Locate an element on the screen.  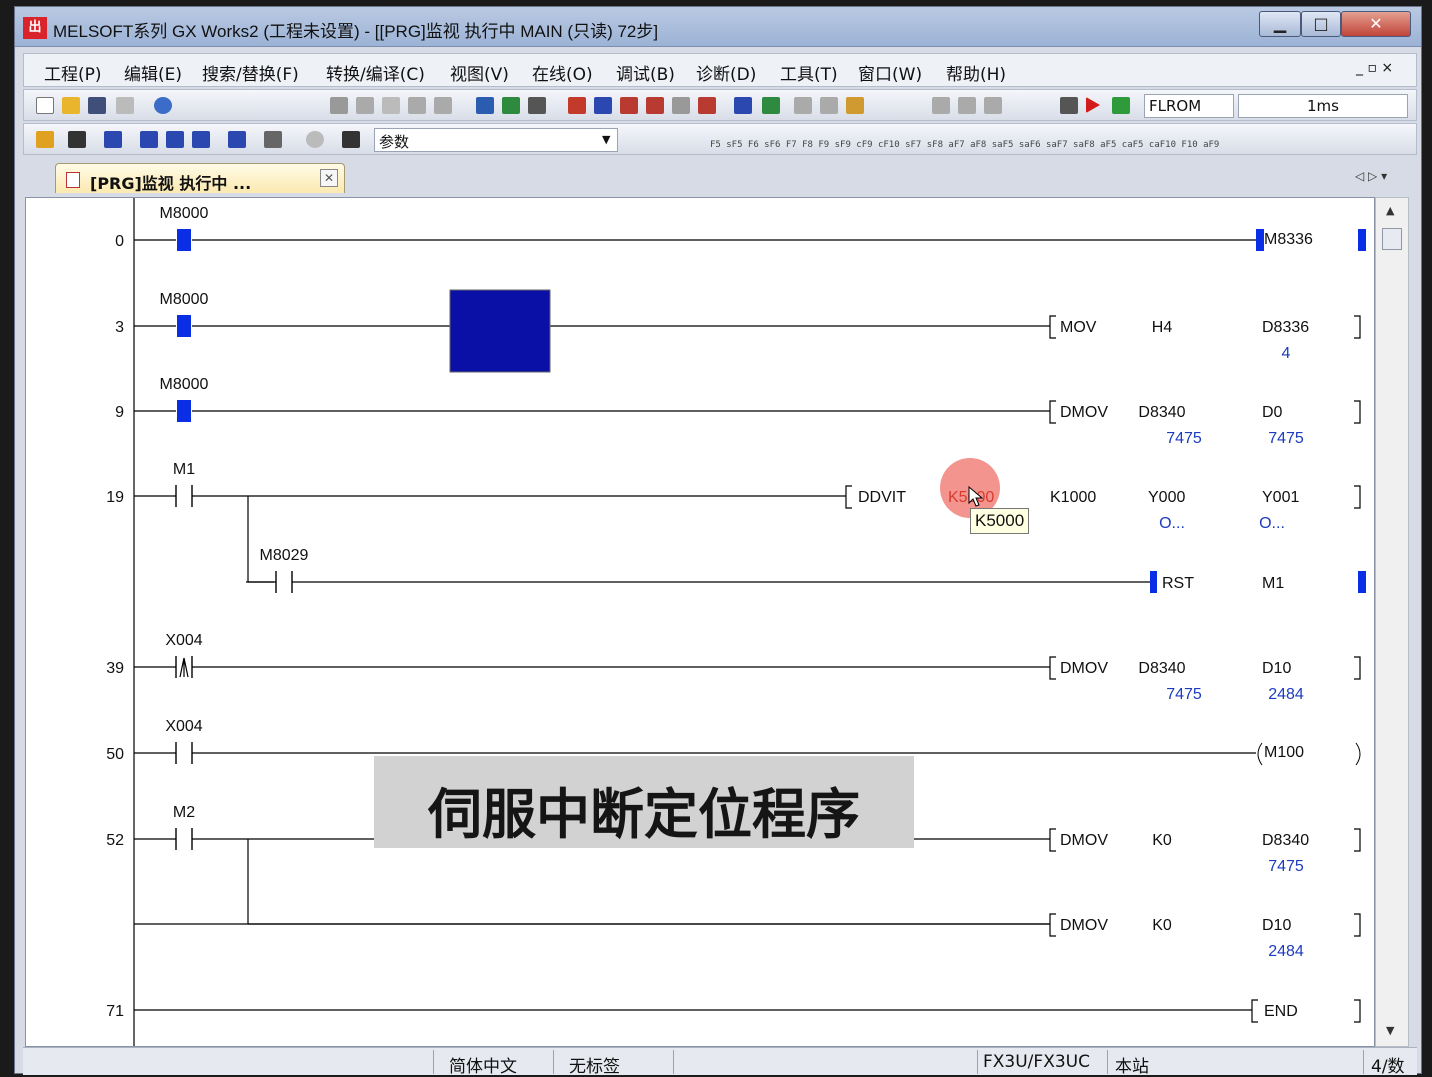
cross-reference-icon is located at coordinates (537, 105).